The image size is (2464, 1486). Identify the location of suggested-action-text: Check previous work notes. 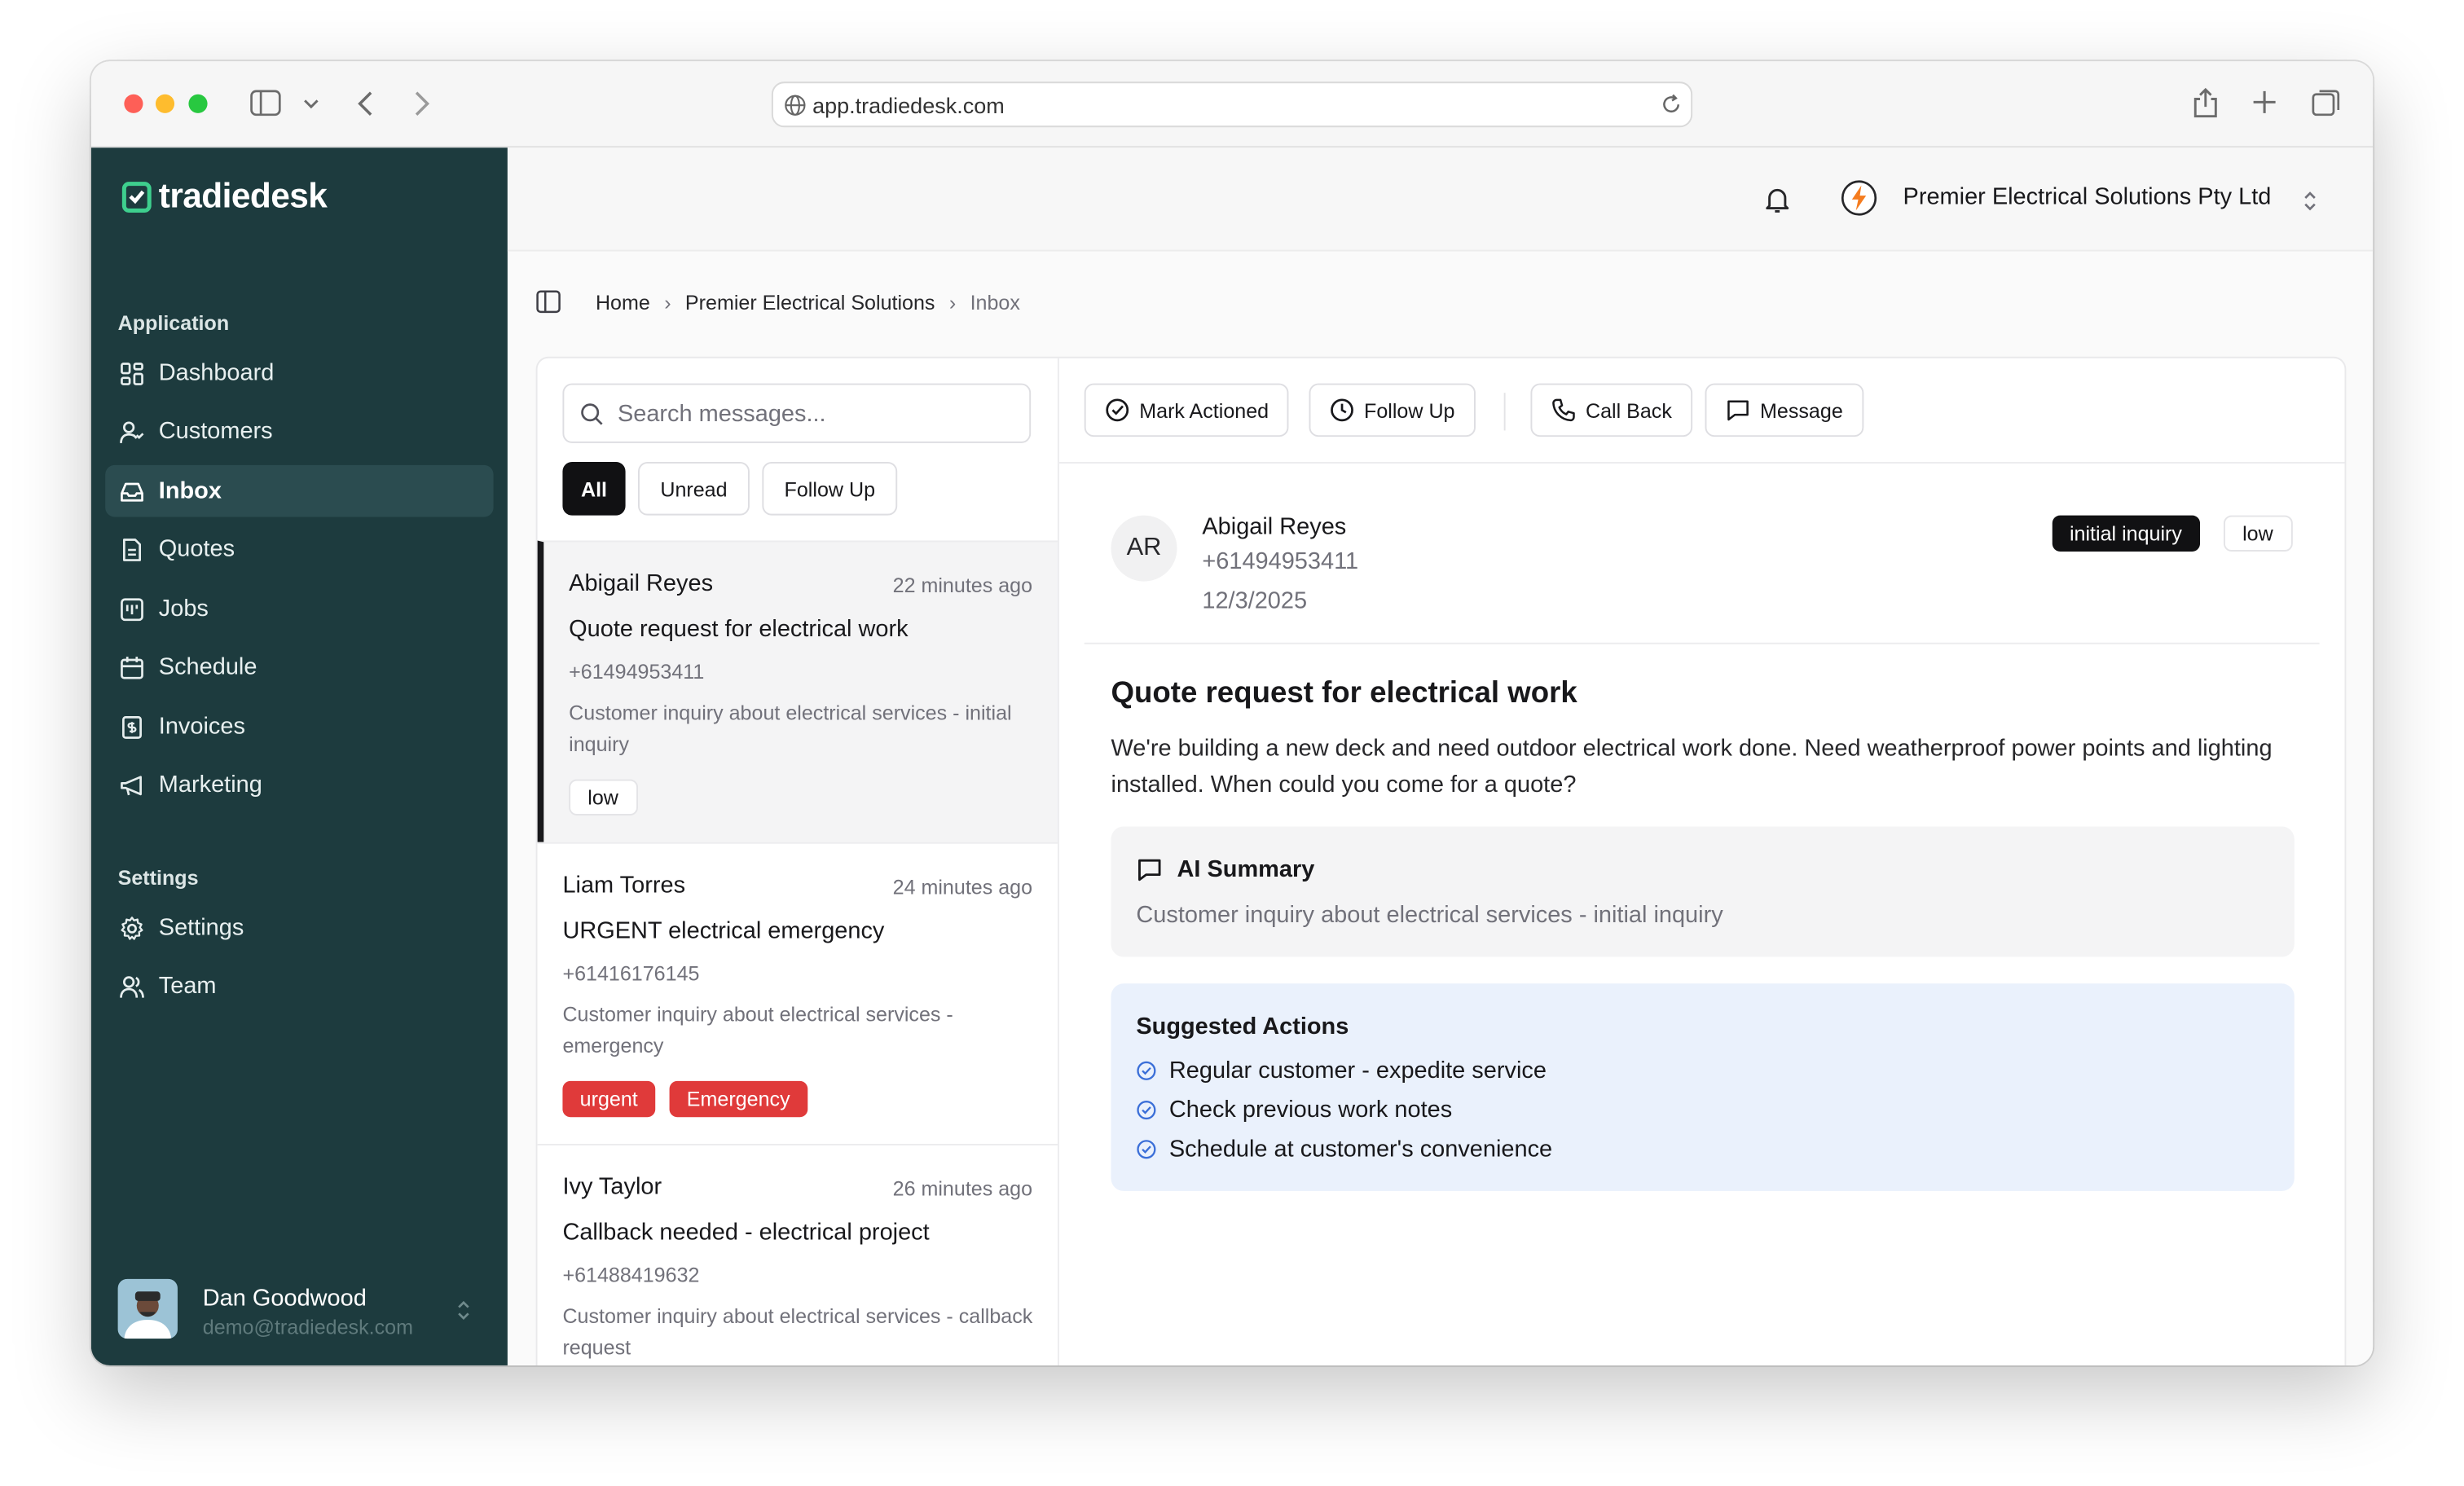
(1310, 1110).